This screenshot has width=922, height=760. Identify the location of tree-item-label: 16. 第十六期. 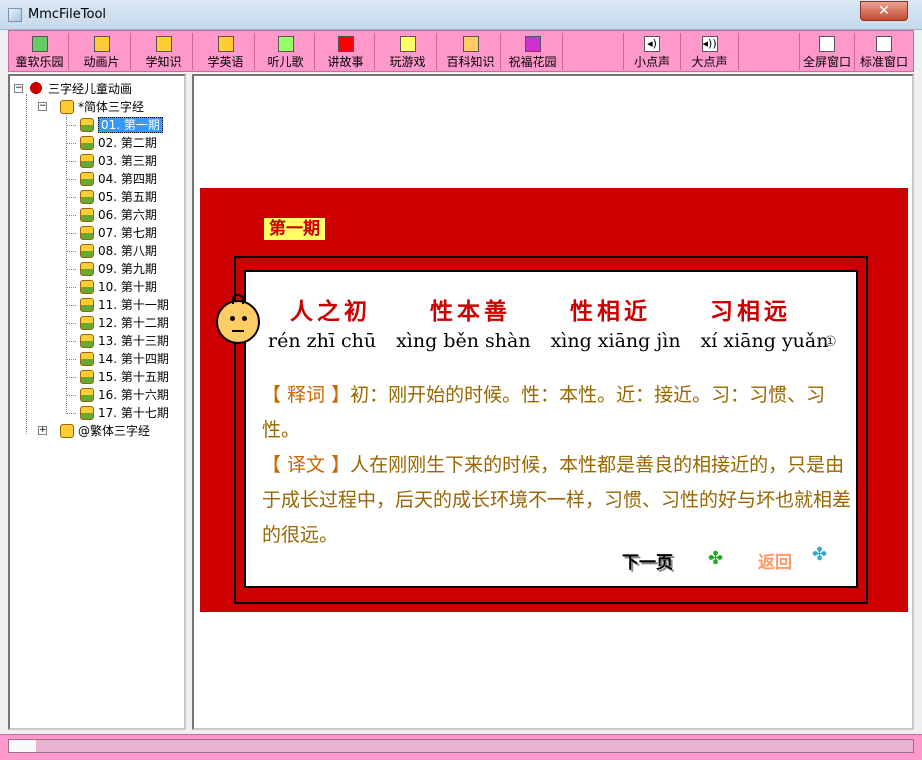
(133, 395).